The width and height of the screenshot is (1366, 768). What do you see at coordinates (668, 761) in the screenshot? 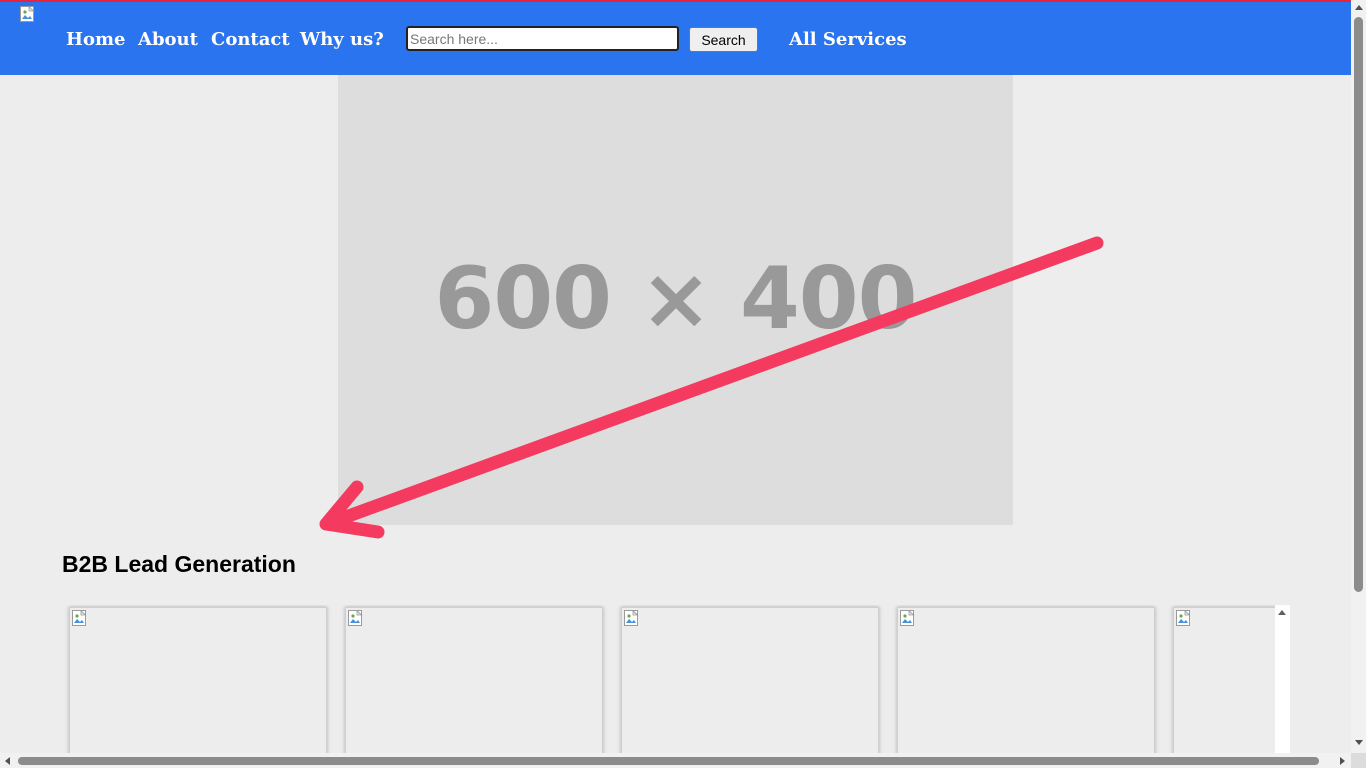
I see `horizontal-scroll-thumb` at bounding box center [668, 761].